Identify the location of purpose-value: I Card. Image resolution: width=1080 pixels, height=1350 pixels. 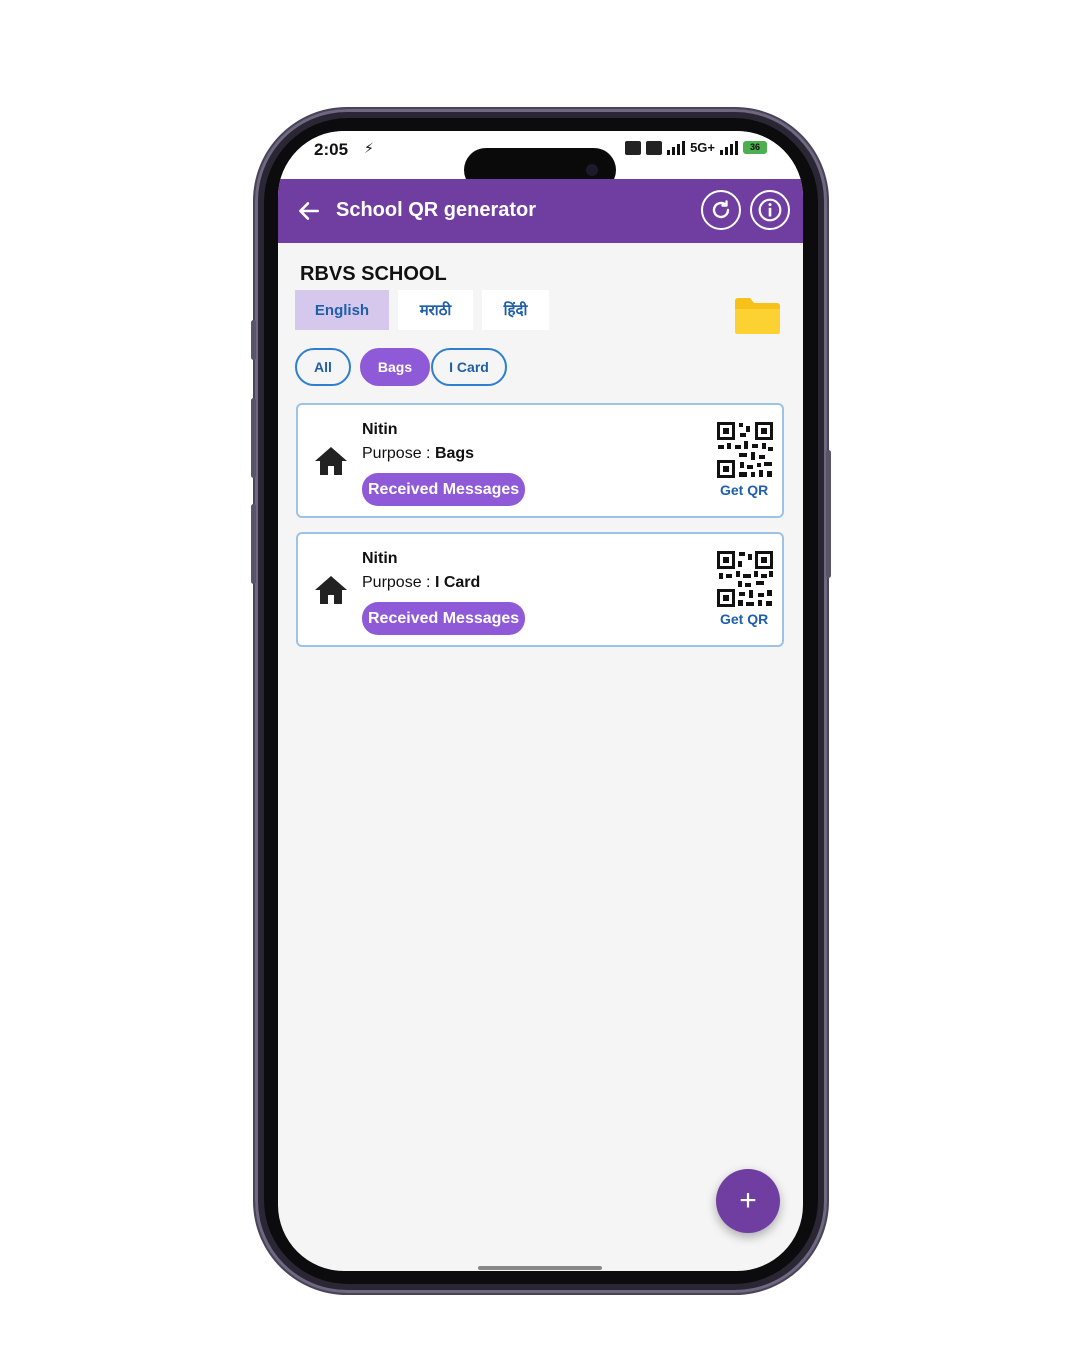
(457, 582).